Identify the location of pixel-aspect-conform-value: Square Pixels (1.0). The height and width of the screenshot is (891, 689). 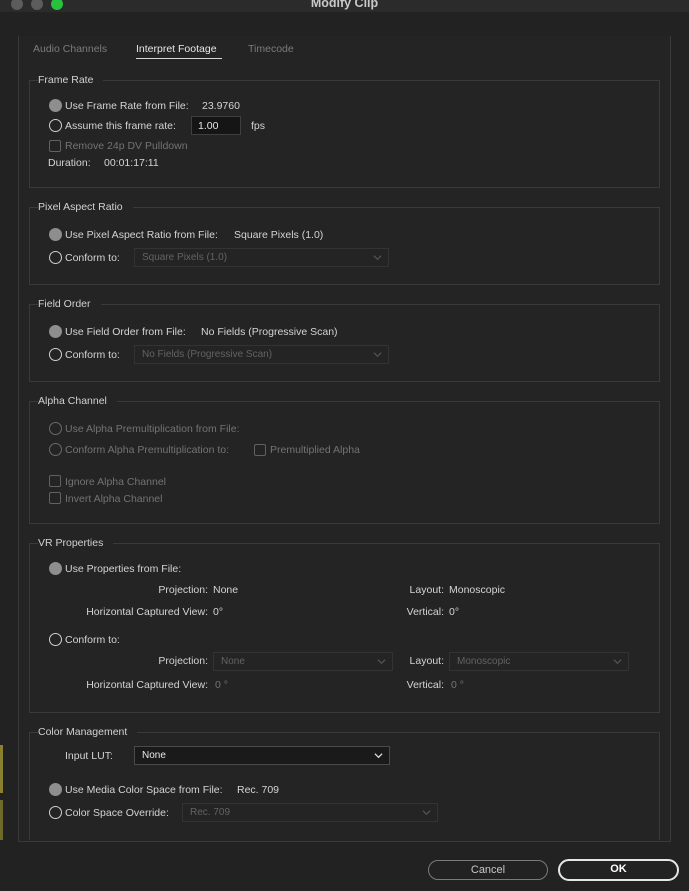
(185, 257).